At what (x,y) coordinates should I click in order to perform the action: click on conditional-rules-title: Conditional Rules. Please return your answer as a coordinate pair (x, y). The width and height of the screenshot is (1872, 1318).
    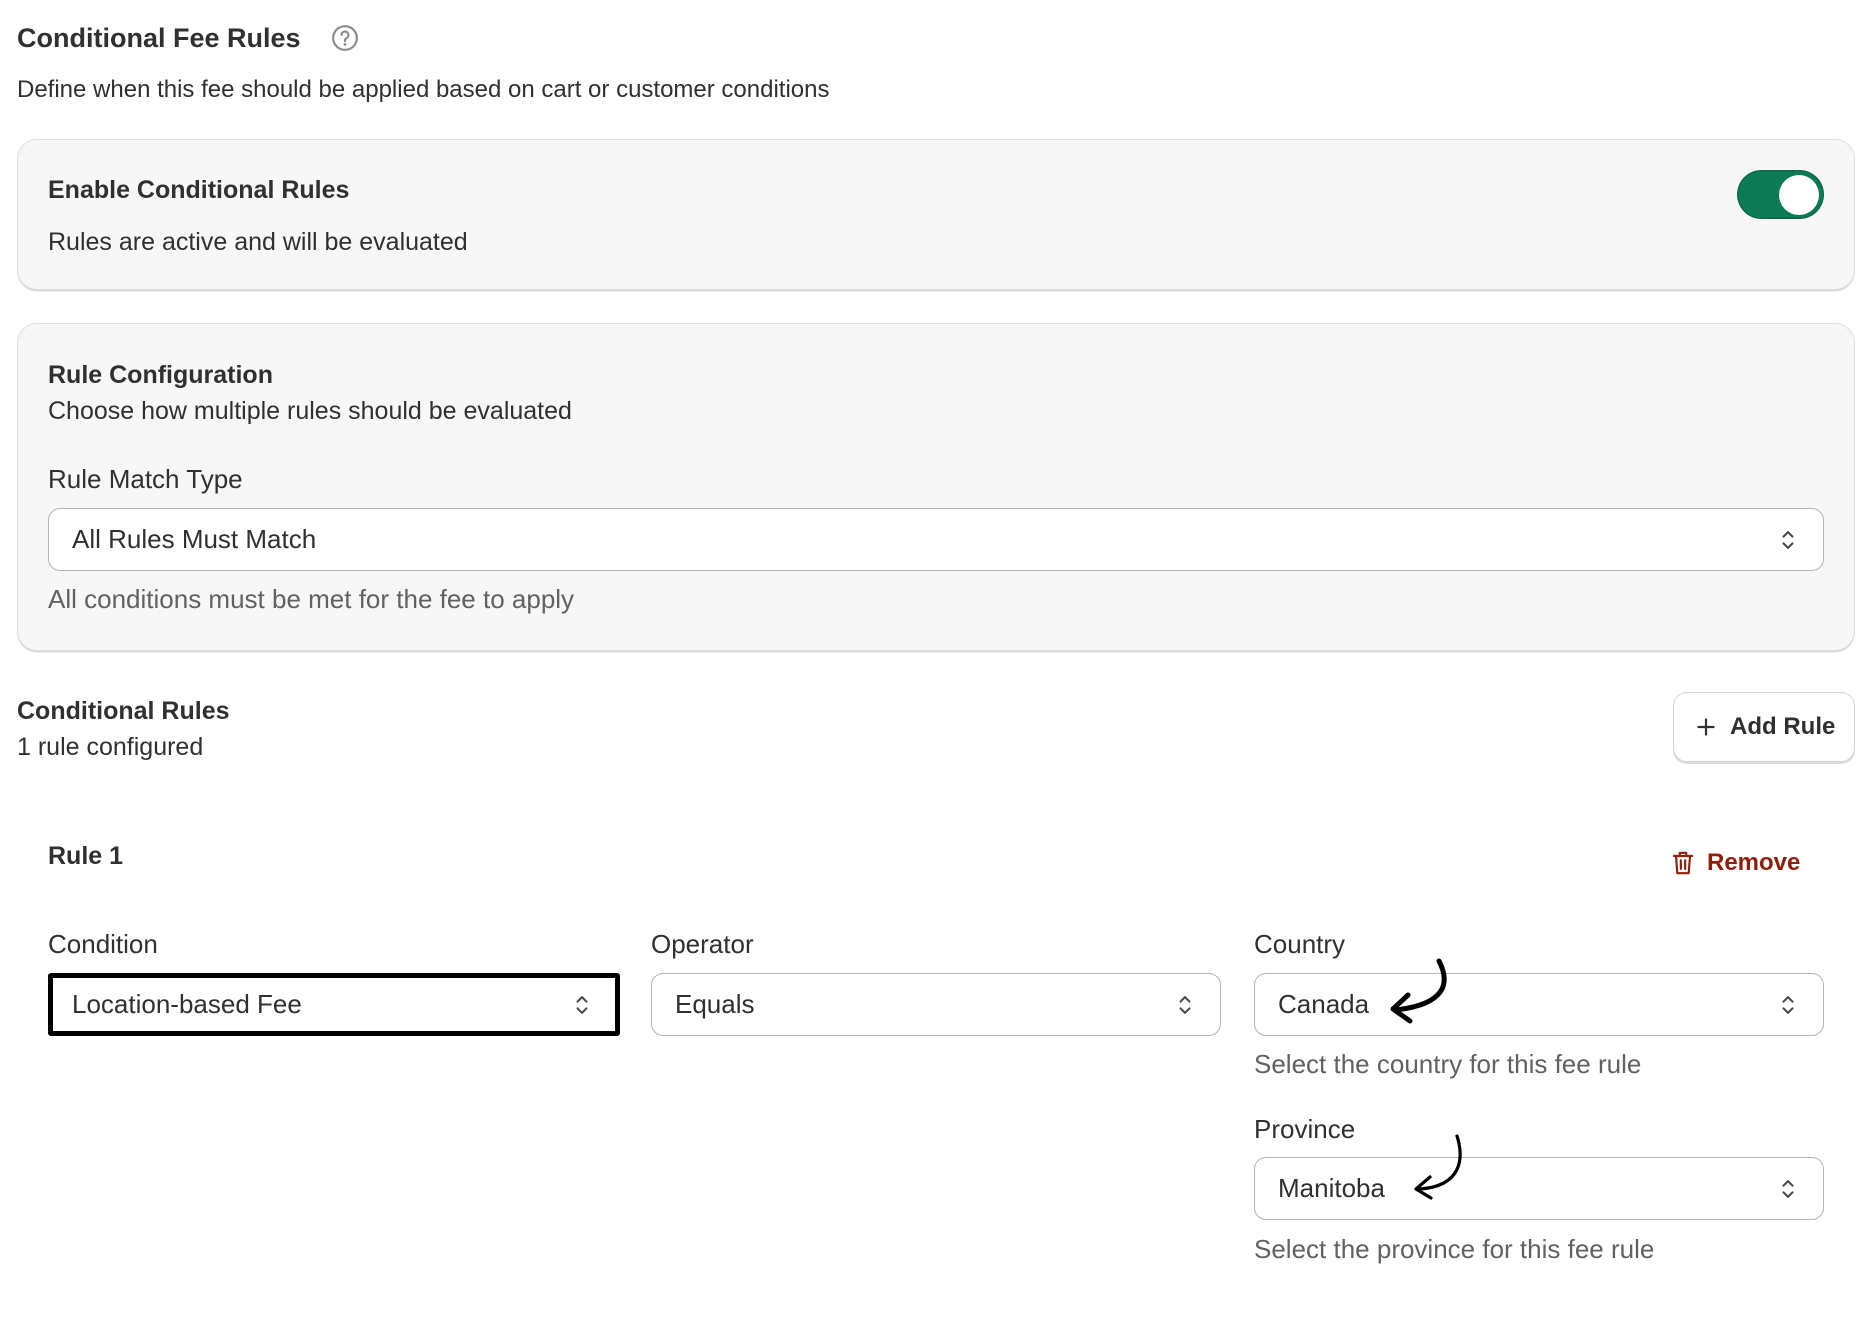
    Looking at the image, I should click on (123, 711).